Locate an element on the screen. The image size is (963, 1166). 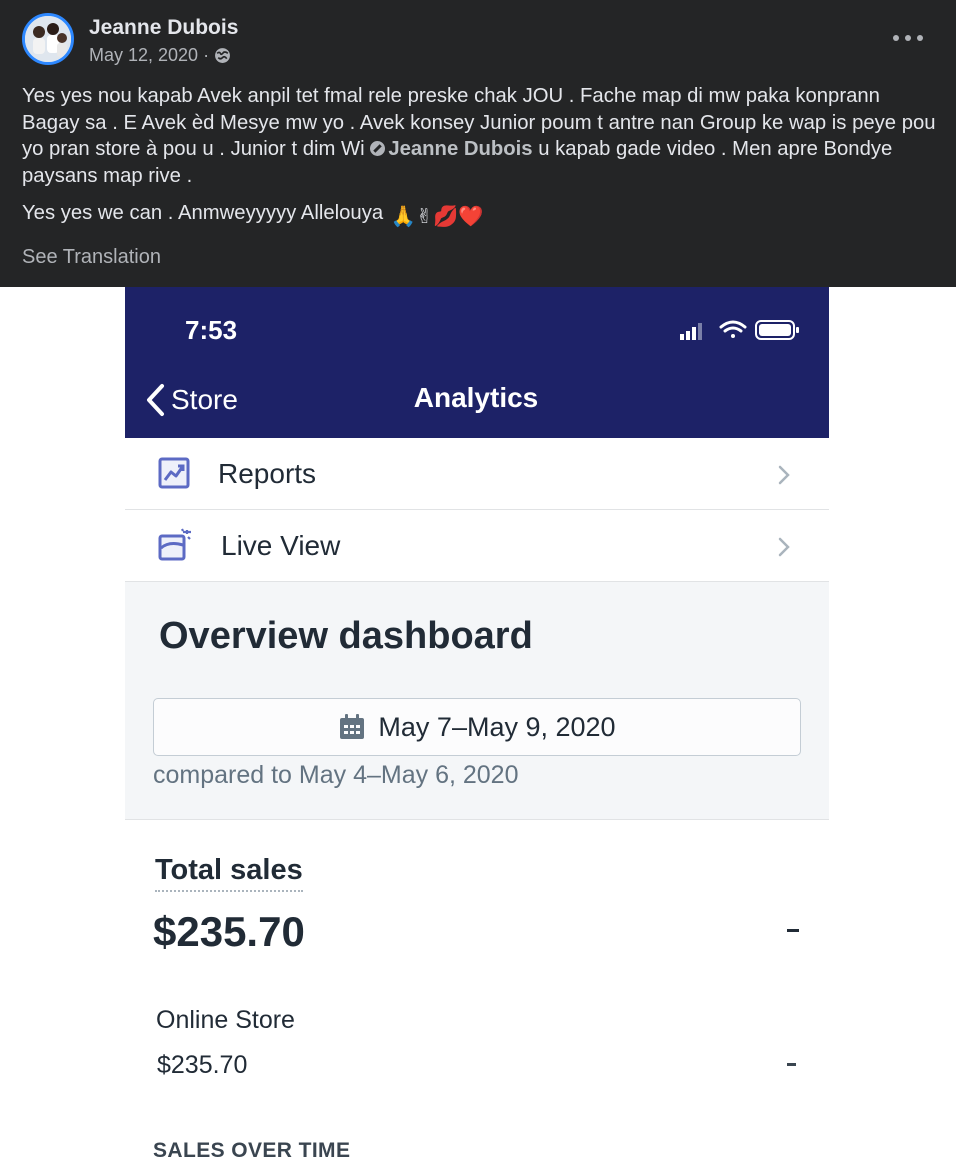
post-meta: May 12, 2020 · is located at coordinates (160, 55).